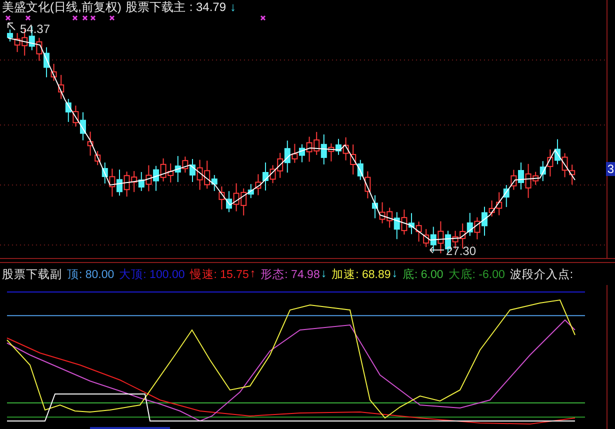 The width and height of the screenshot is (615, 429). Describe the element at coordinates (542, 275) in the screenshot. I see `legend-item: 波段介入点:` at that location.